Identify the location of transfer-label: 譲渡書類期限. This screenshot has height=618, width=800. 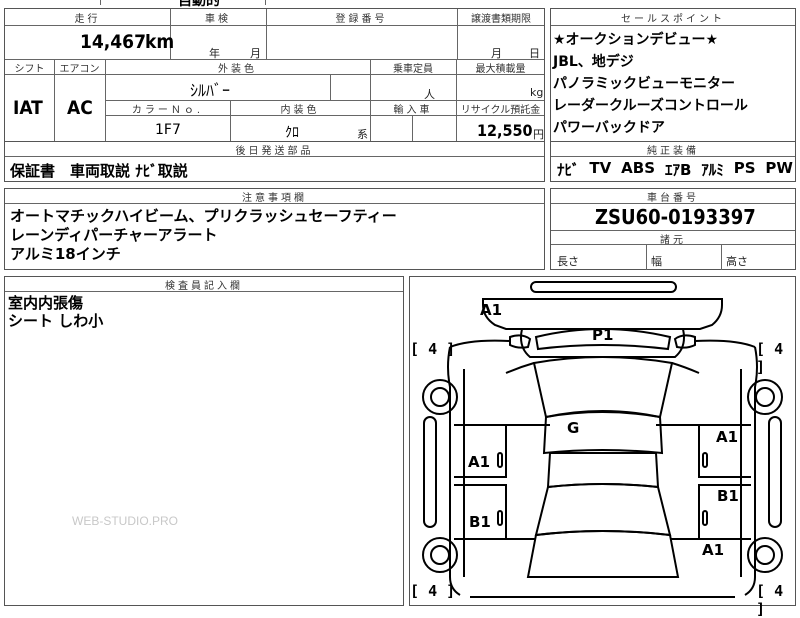
(501, 19).